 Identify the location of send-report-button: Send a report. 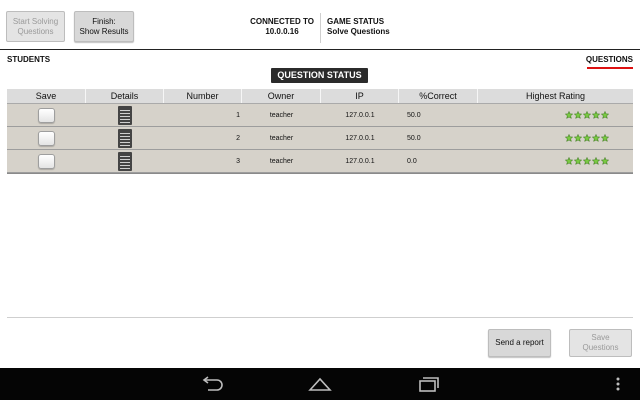
(519, 343).